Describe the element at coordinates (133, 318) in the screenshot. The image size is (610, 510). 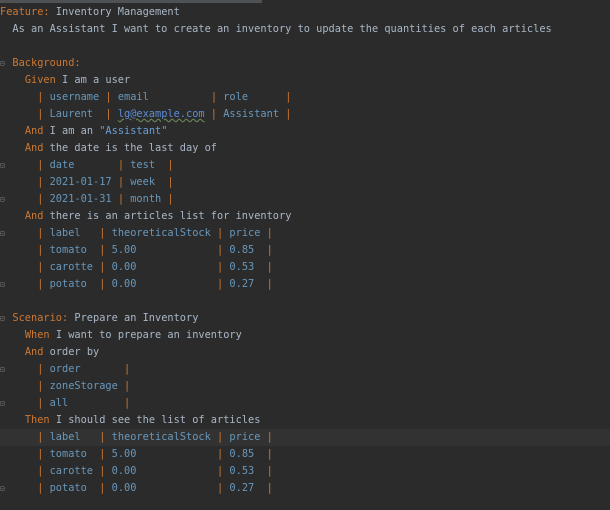
I see `scenario-title: Prepare an Inventory` at that location.